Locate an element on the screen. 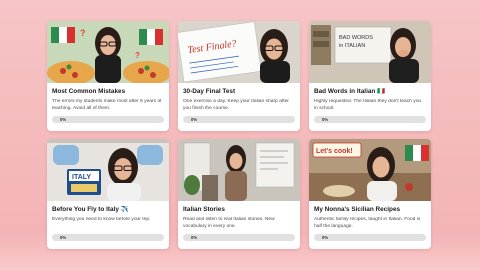  course-title: Italian Stories is located at coordinates (239, 210).